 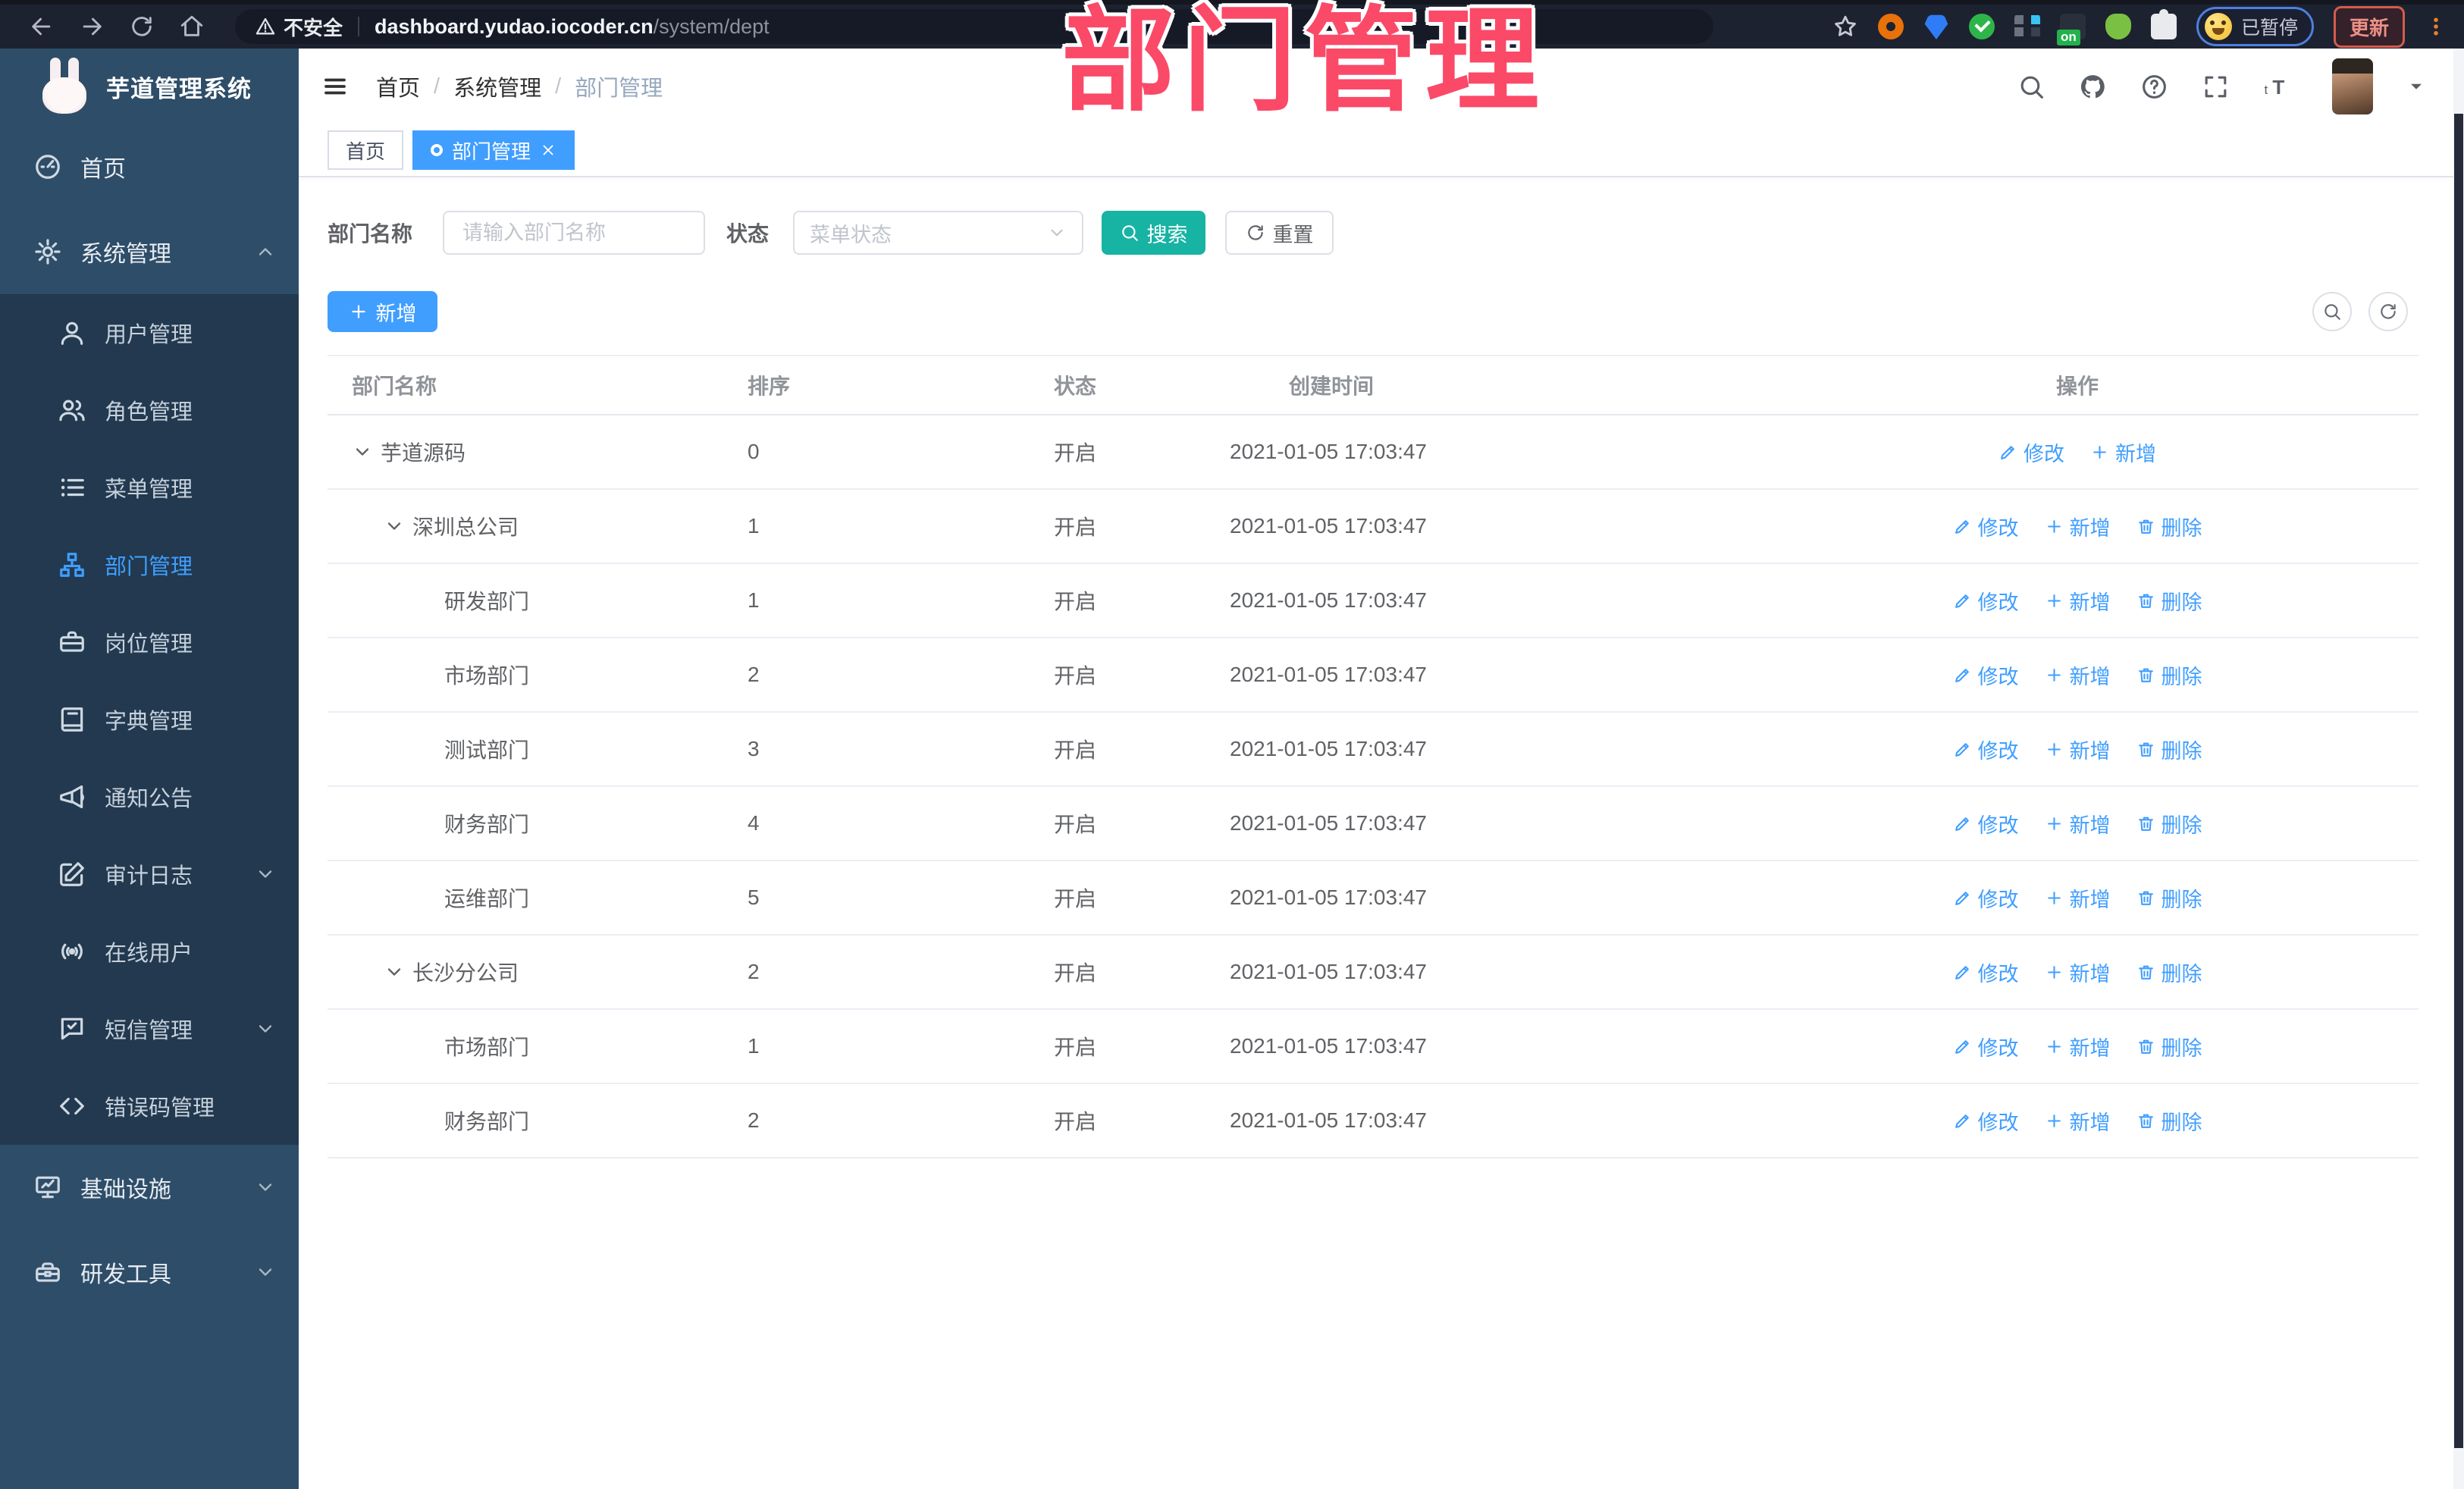 I want to click on extension-orange-icon, so click(x=1890, y=27).